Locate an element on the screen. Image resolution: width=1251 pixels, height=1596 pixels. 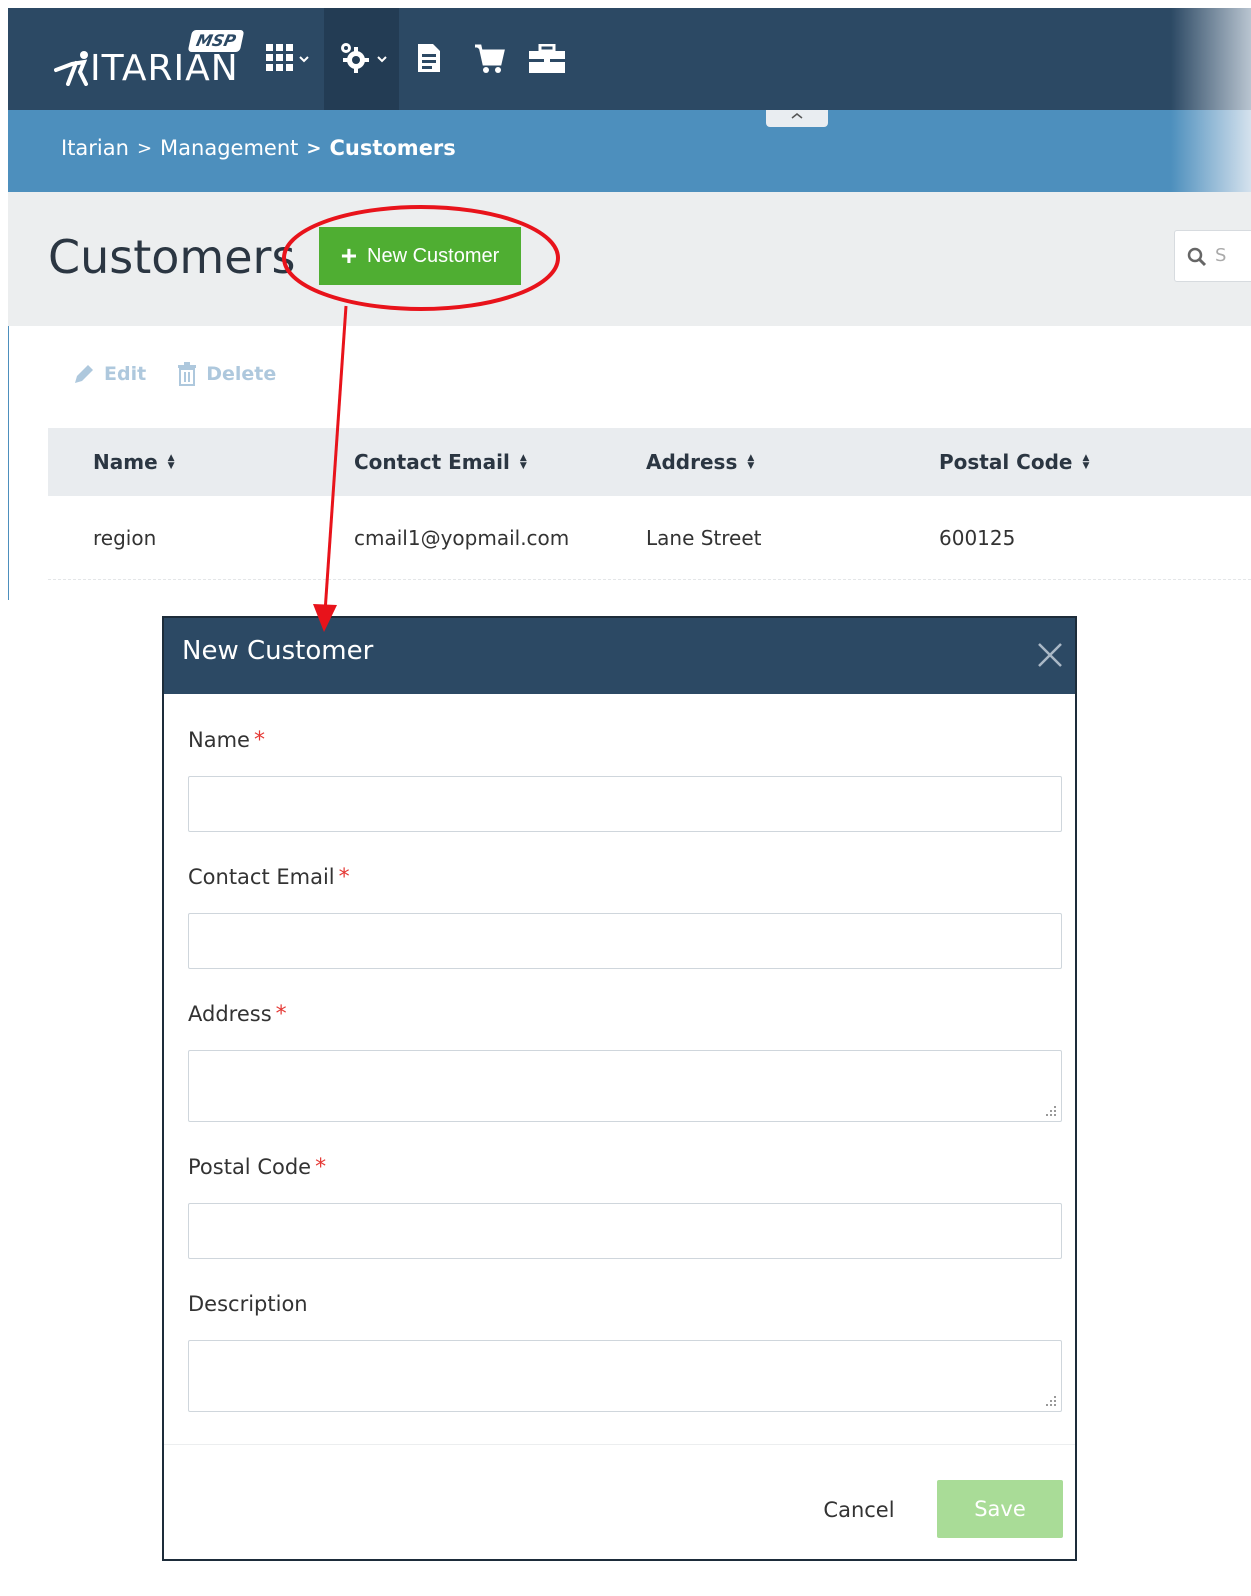
page-title: Customers is located at coordinates (172, 257).